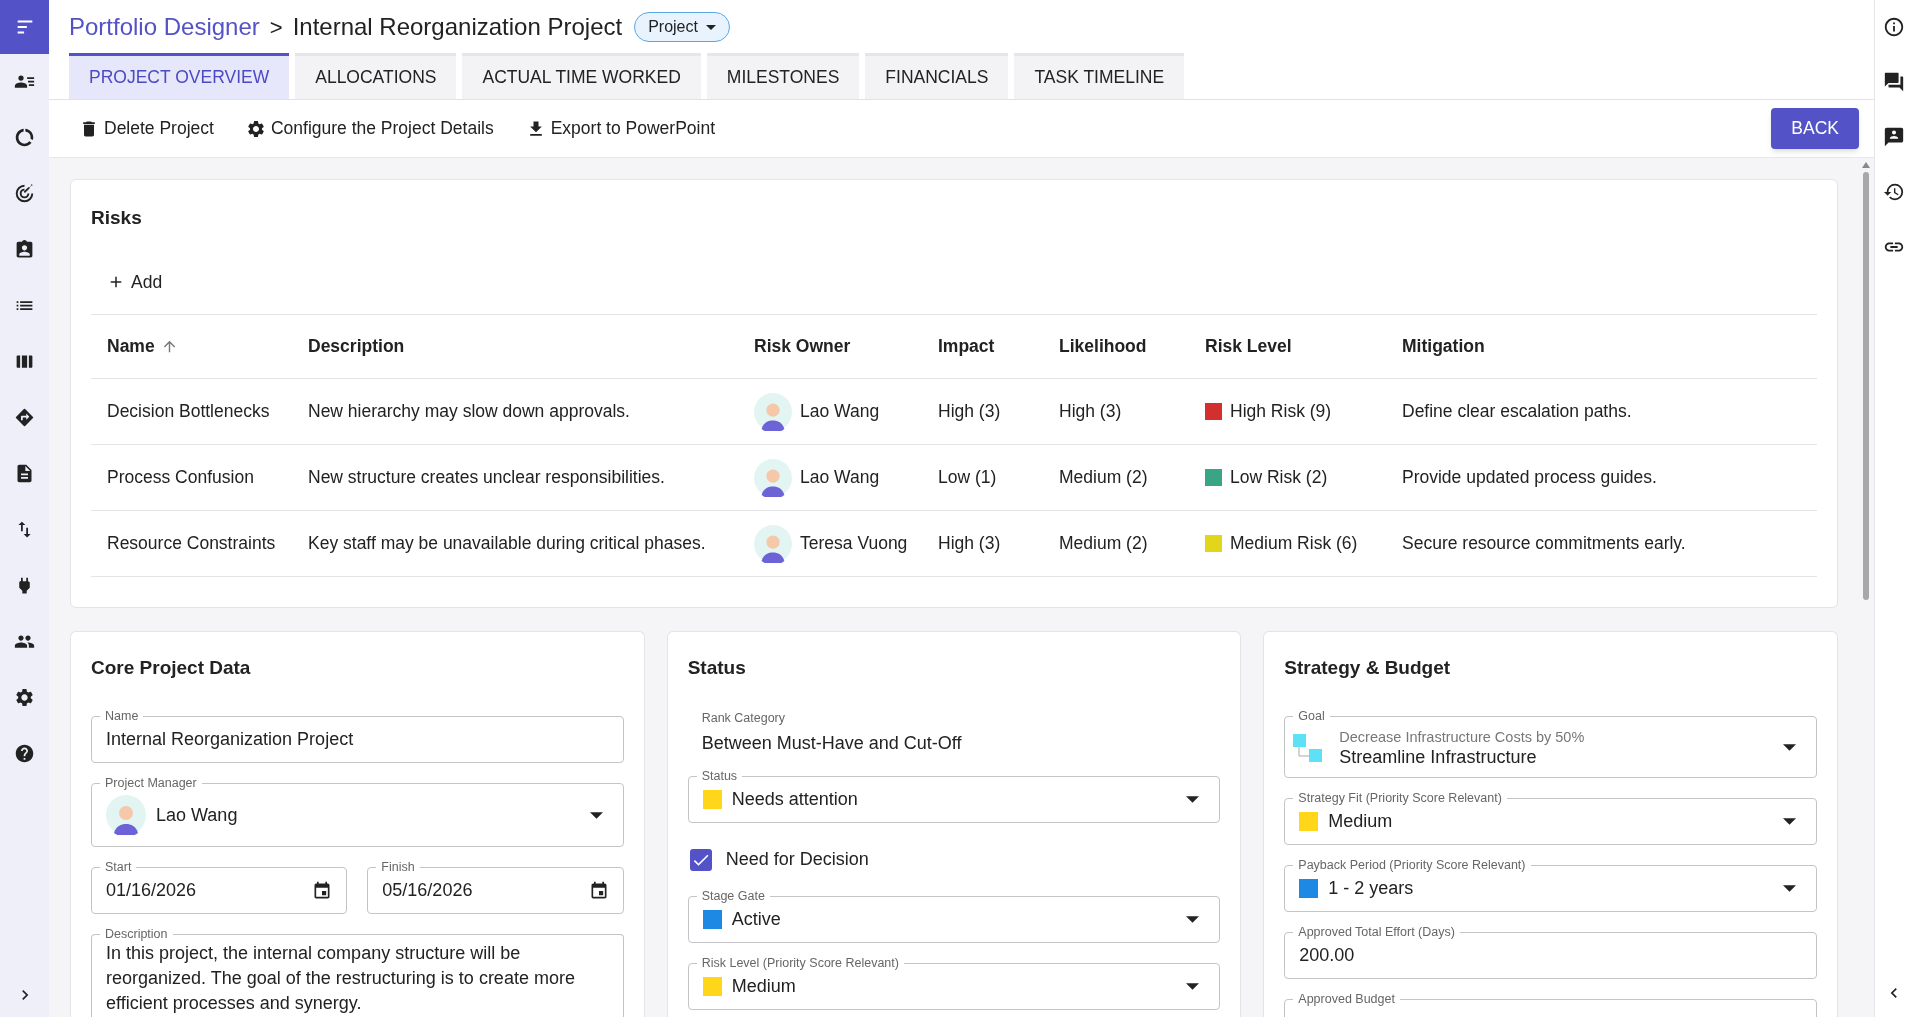  I want to click on badge-icon, so click(24, 249).